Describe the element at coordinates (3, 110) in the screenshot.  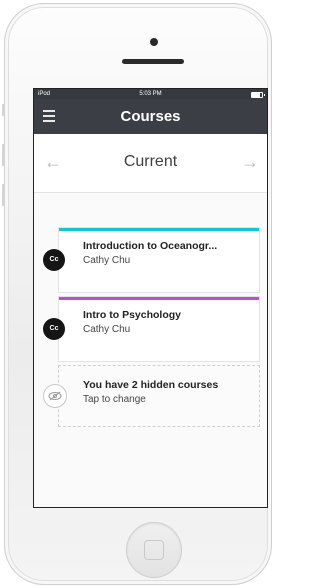
I see `mute-switch` at that location.